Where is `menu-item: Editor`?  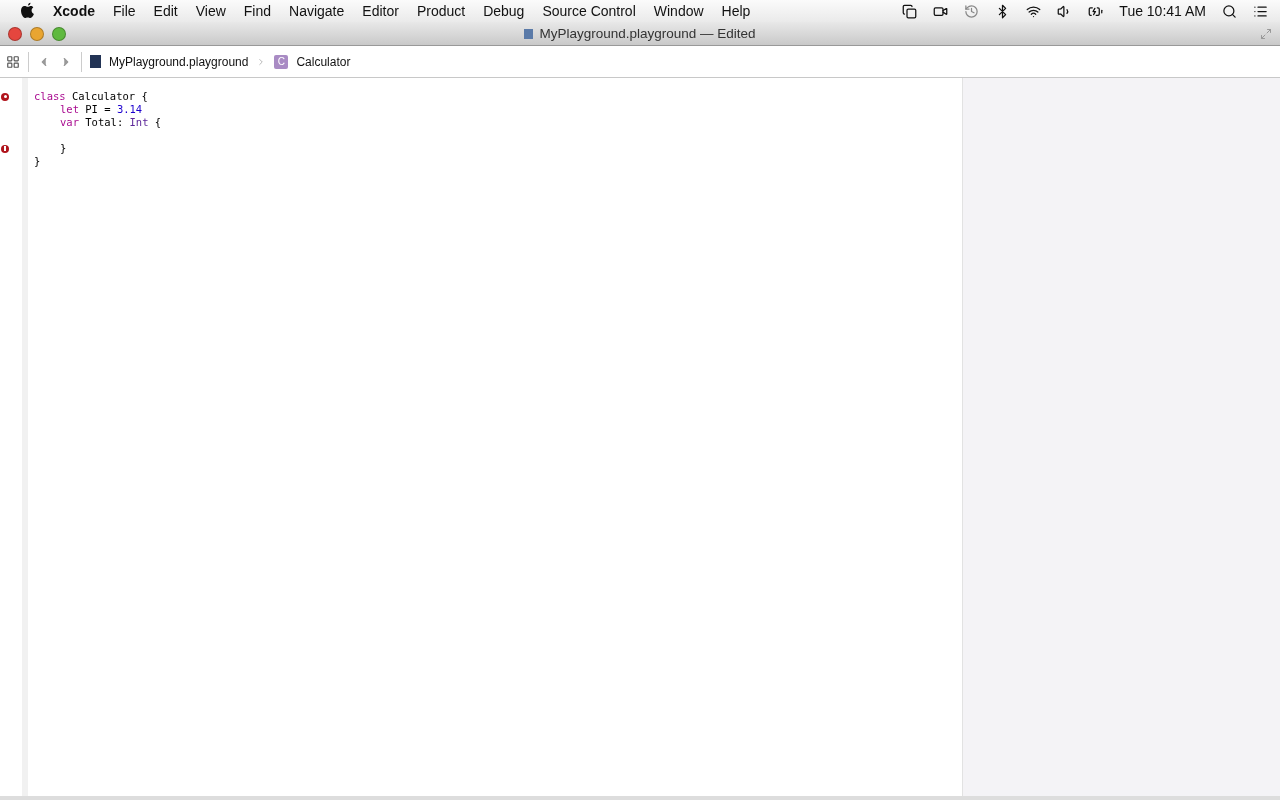 menu-item: Editor is located at coordinates (380, 11).